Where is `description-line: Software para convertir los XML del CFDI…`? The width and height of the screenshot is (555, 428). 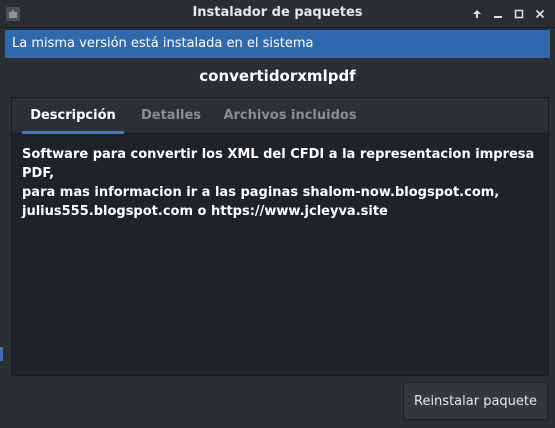
description-line: Software para convertir los XML del CFDI… is located at coordinates (278, 164).